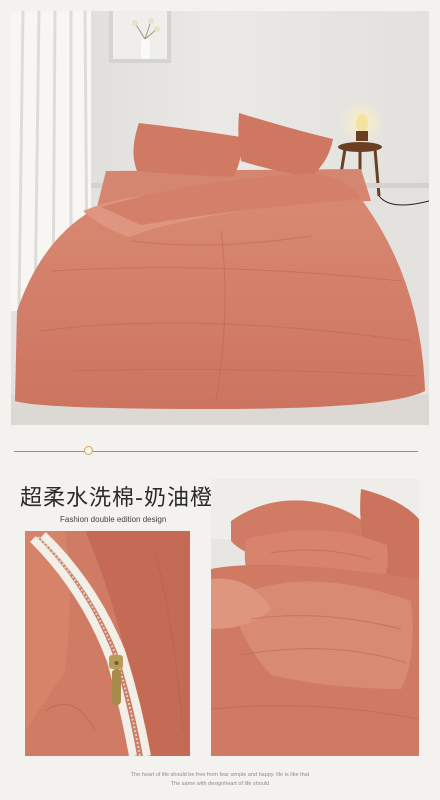 The height and width of the screenshot is (800, 440). What do you see at coordinates (113, 519) in the screenshot?
I see `product-subtitle: Fashion double edition design` at bounding box center [113, 519].